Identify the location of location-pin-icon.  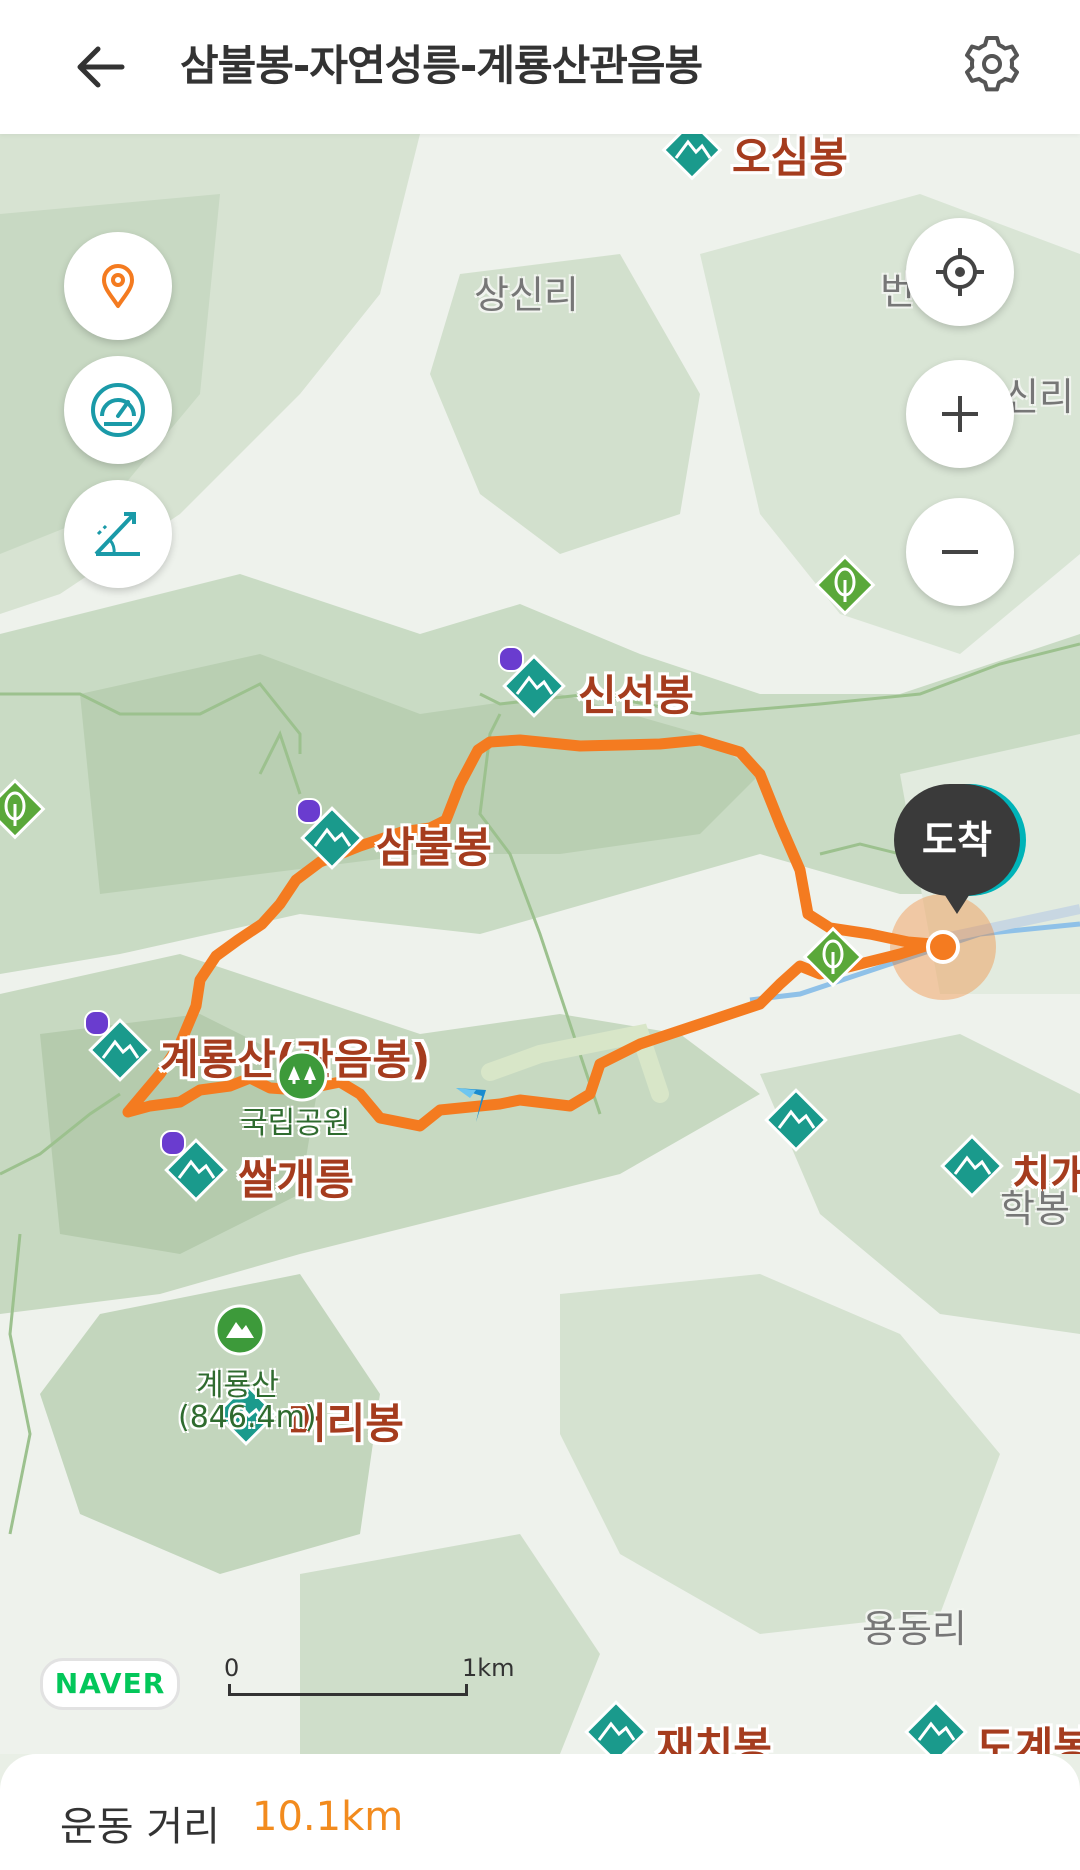
(118, 286).